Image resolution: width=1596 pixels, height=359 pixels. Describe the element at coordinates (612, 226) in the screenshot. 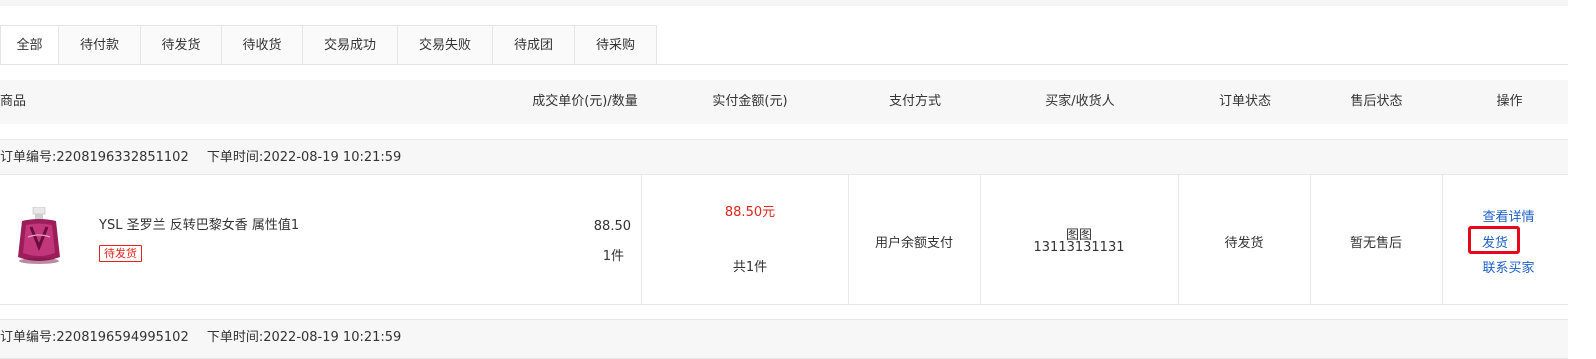

I see `unit-price: 88.50` at that location.